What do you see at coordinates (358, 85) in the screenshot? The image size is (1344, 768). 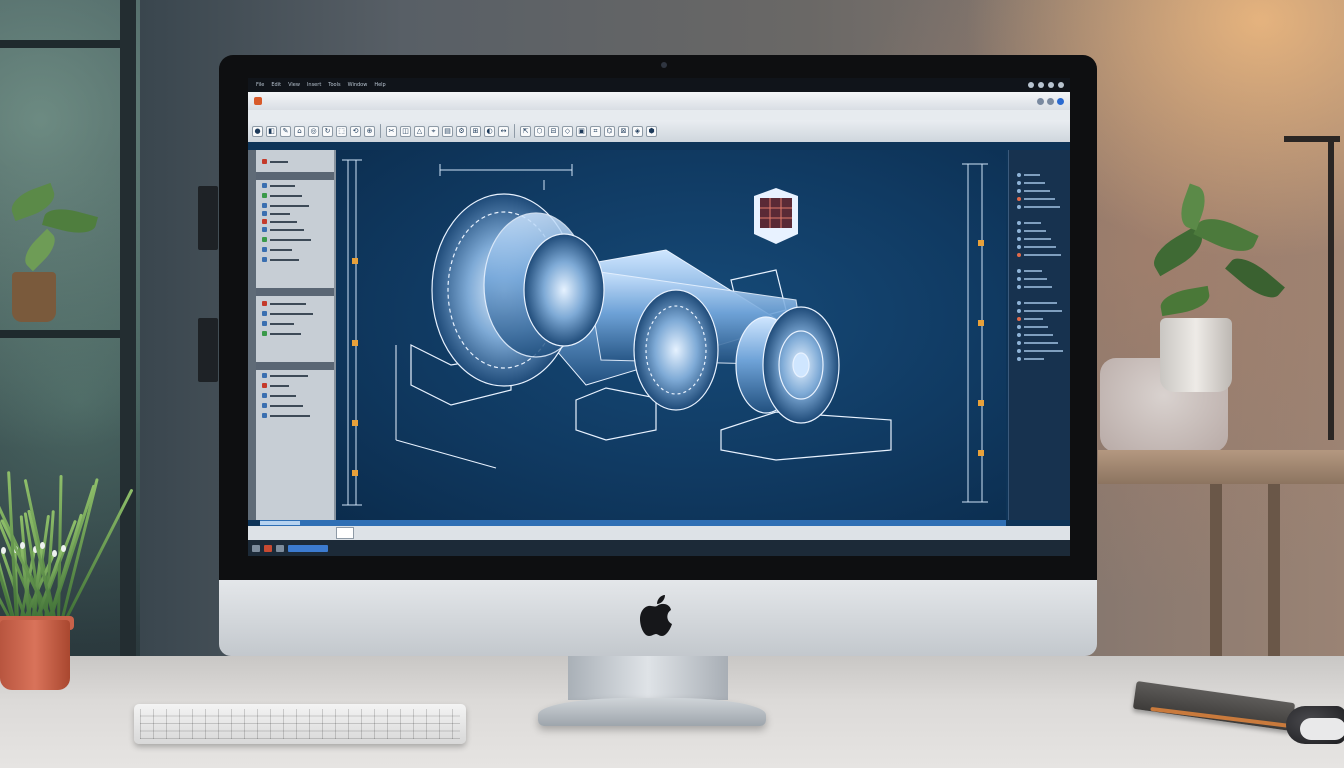 I see `menu-item: Window` at bounding box center [358, 85].